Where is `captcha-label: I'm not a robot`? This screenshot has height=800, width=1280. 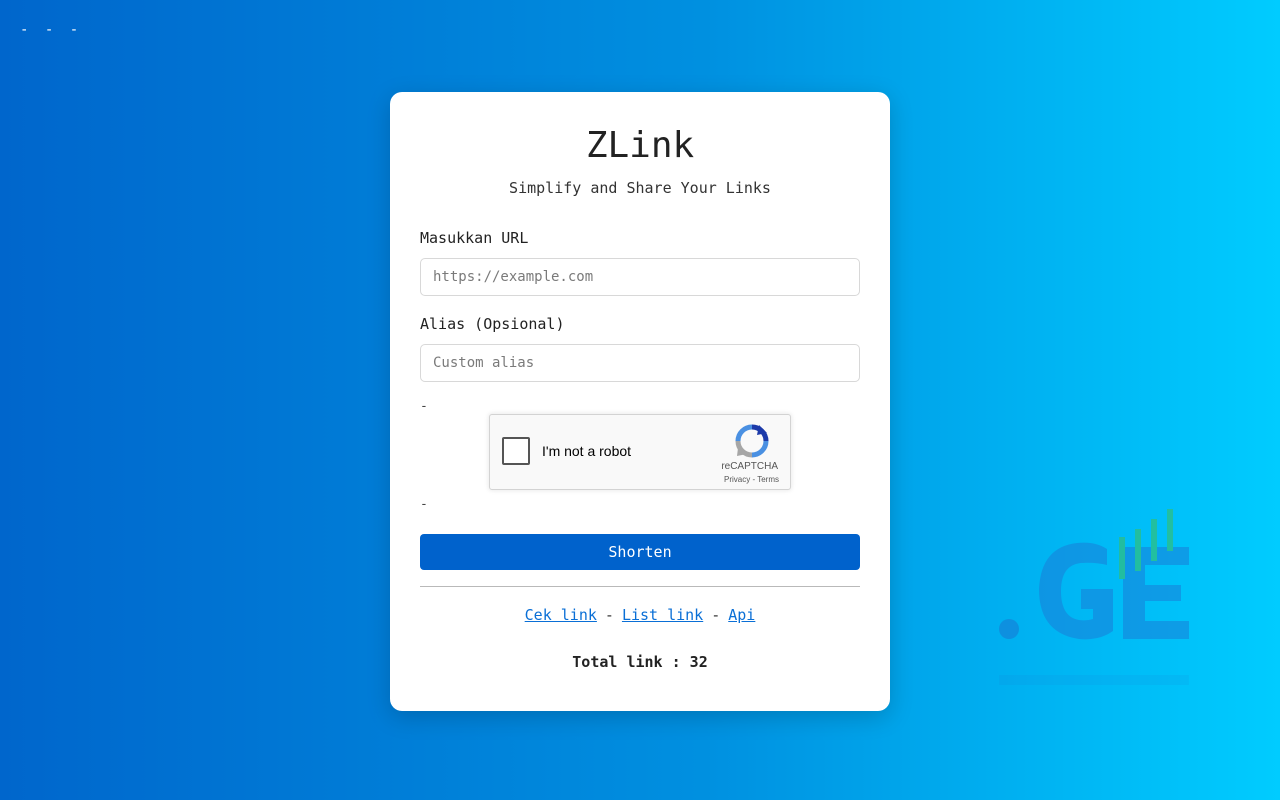
captcha-label: I'm not a robot is located at coordinates (587, 451).